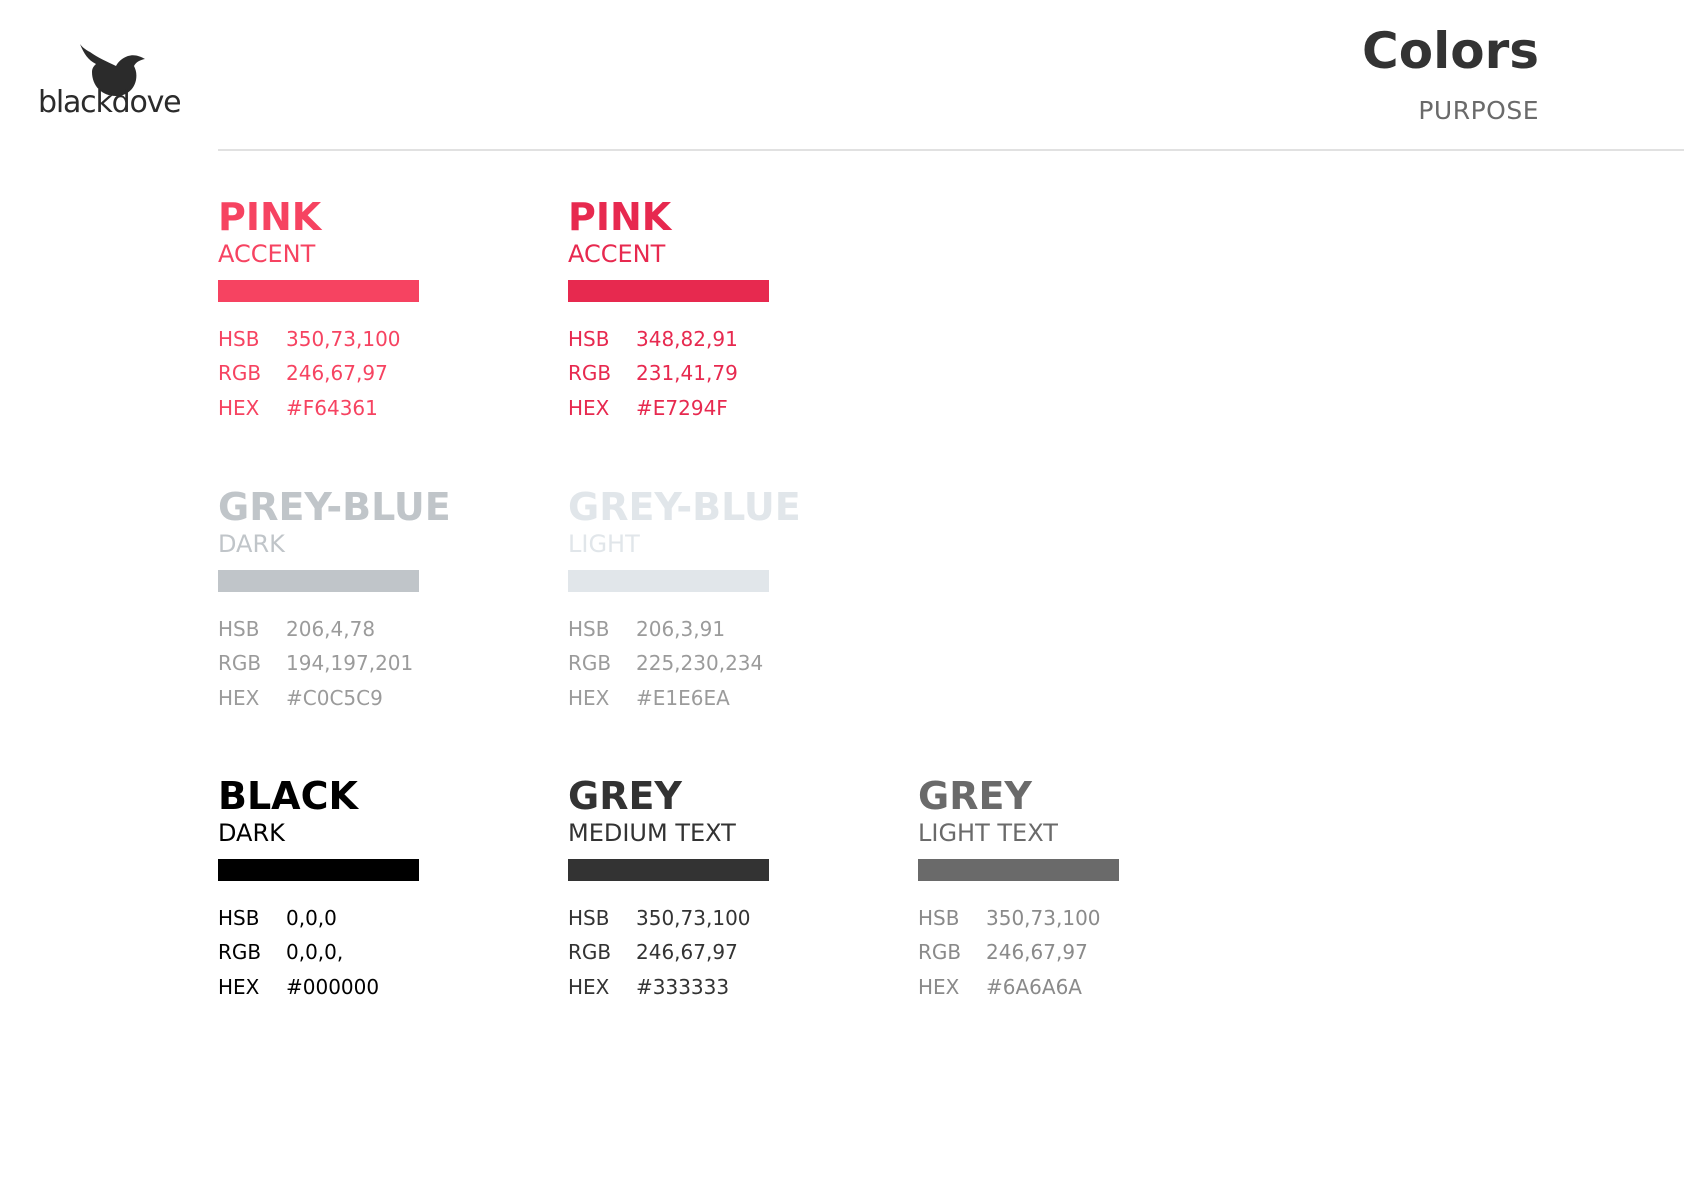 Image resolution: width=1684 pixels, height=1190 pixels. What do you see at coordinates (332, 408) in the screenshot?
I see `spec-value: #F64361` at bounding box center [332, 408].